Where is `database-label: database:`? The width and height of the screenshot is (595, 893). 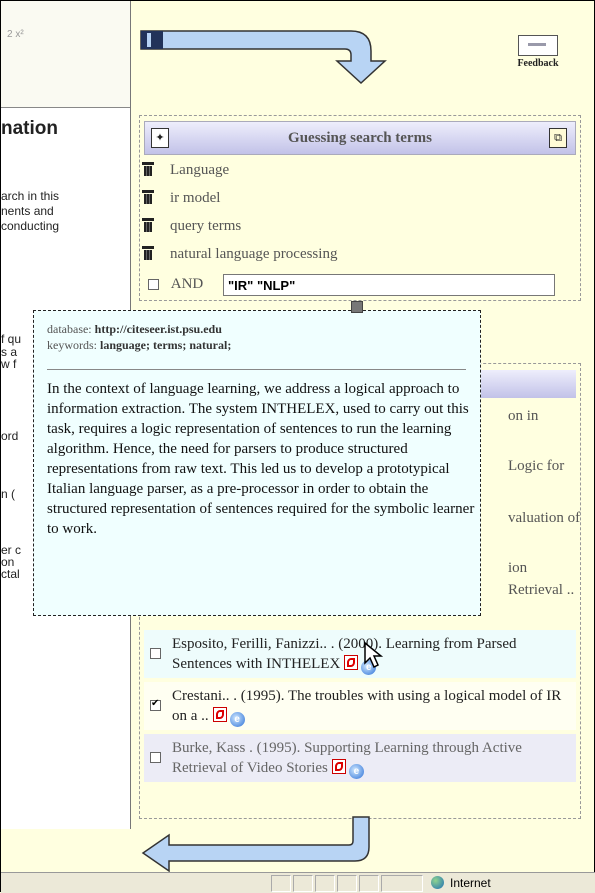 database-label: database: is located at coordinates (69, 329).